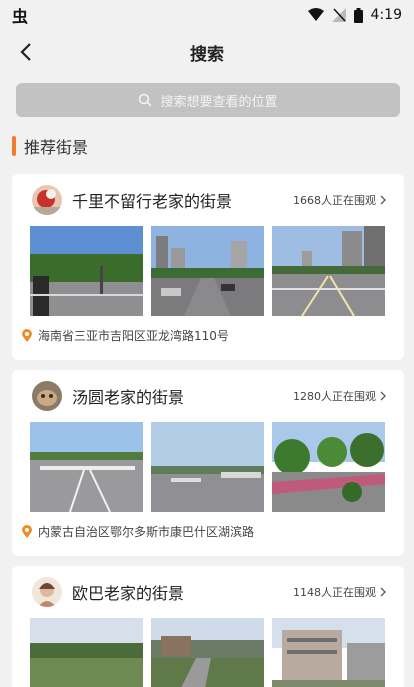  Describe the element at coordinates (219, 102) in the screenshot. I see `search-placeholder: 搜索想要查看的位置` at that location.